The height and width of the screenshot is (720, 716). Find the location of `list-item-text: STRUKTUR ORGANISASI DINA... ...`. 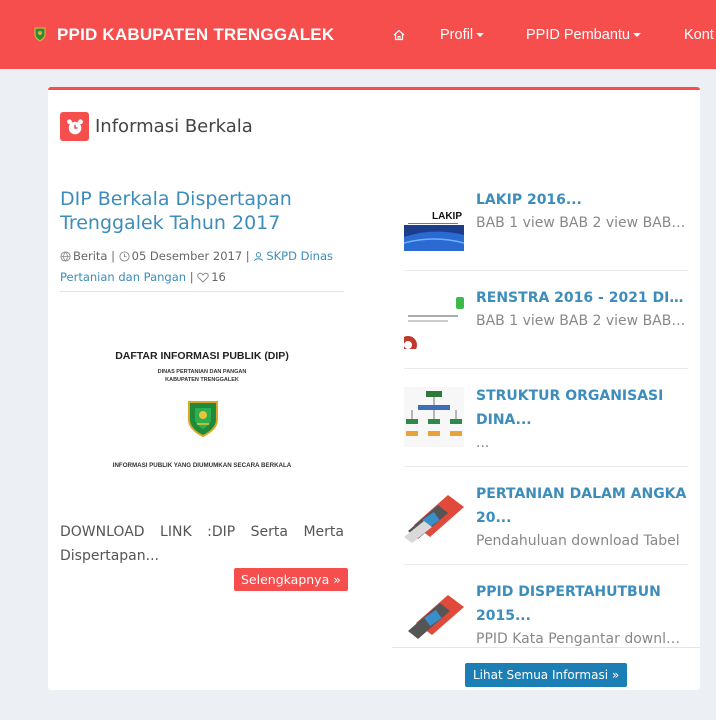

list-item-text: STRUKTUR ORGANISASI DINA... ... is located at coordinates (582, 419).